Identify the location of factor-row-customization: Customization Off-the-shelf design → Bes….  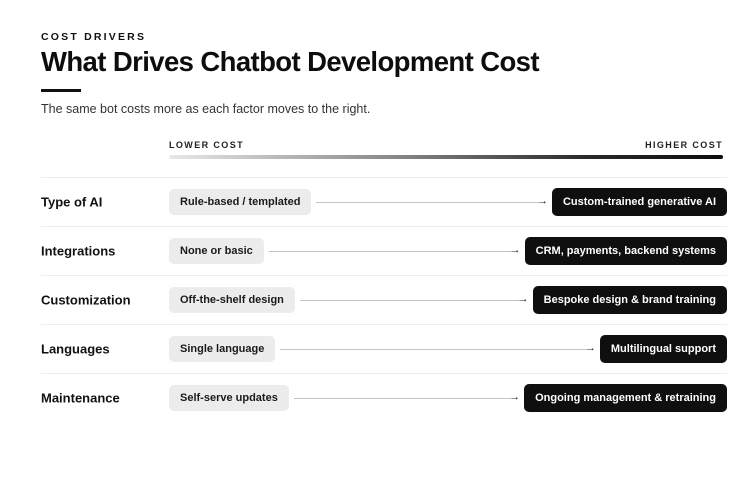
(384, 299).